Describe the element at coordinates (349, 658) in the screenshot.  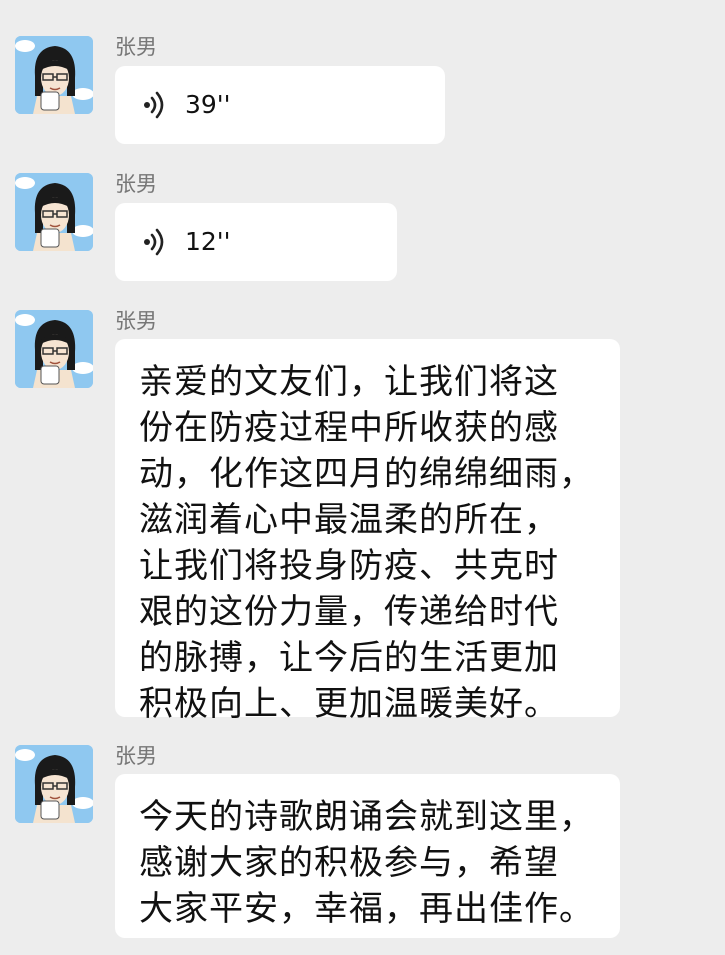
I see `message-line: 的脉搏，让今后的生活更加` at that location.